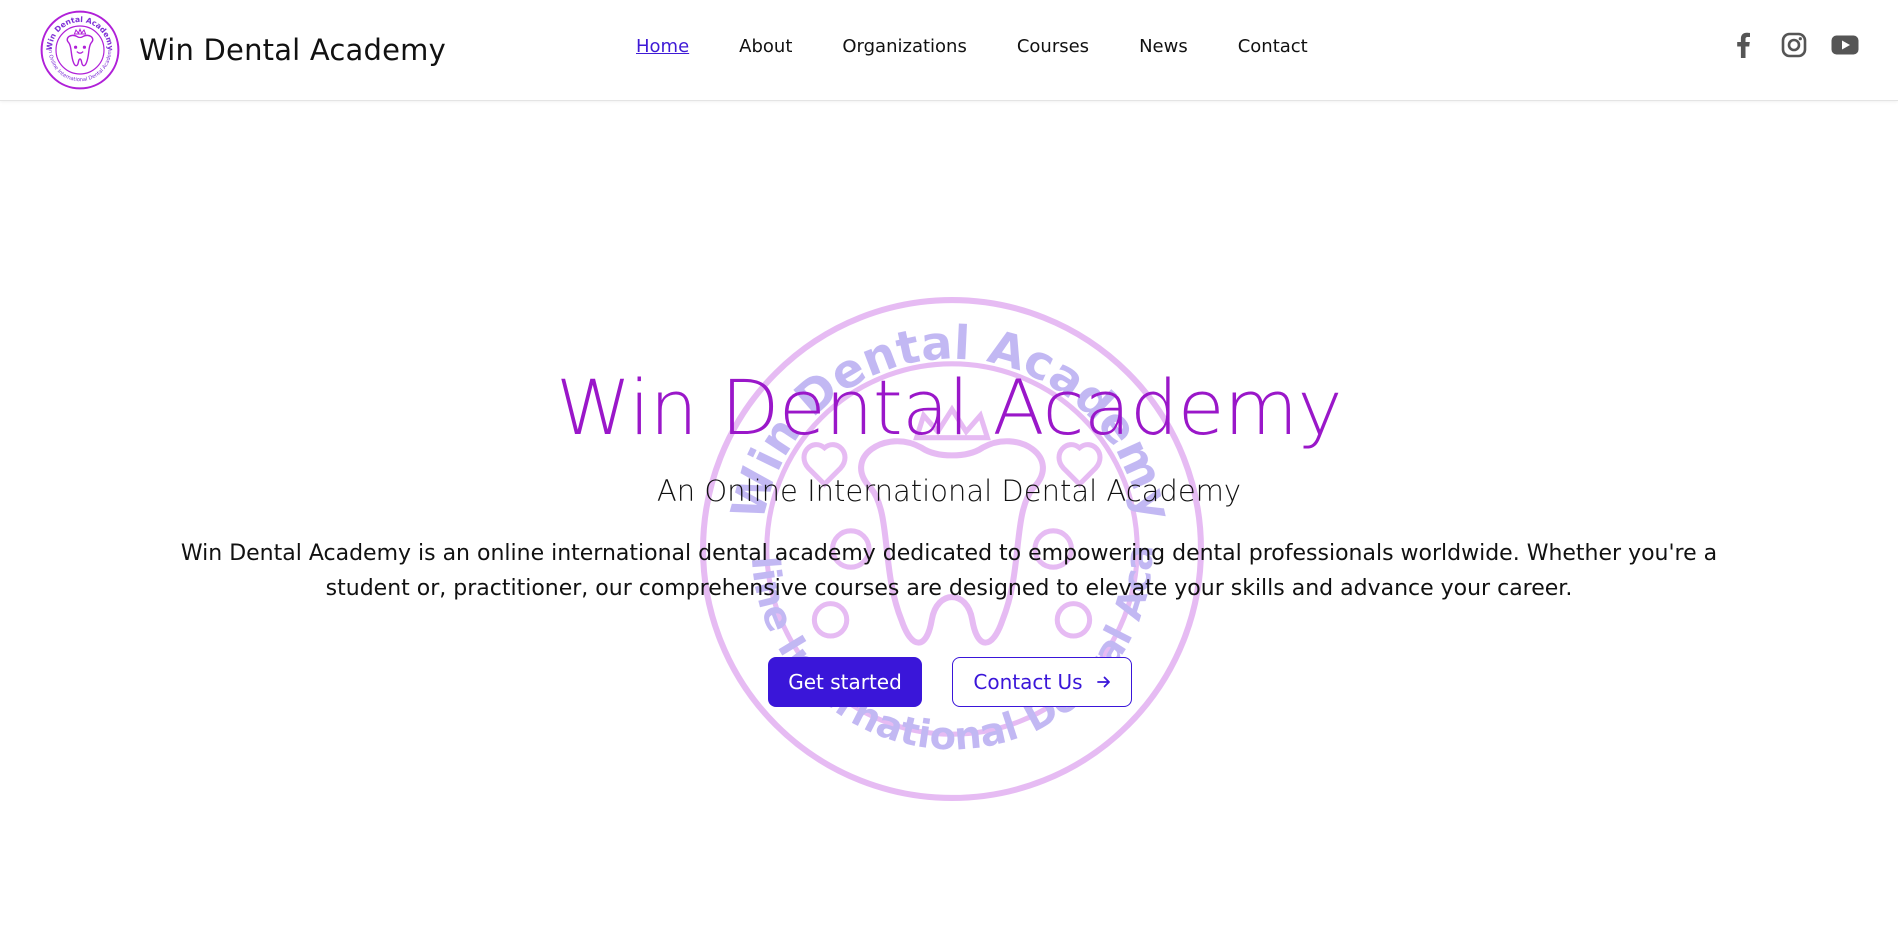 The image size is (1898, 939). Describe the element at coordinates (662, 46) in the screenshot. I see `nav-item-home: Home` at that location.